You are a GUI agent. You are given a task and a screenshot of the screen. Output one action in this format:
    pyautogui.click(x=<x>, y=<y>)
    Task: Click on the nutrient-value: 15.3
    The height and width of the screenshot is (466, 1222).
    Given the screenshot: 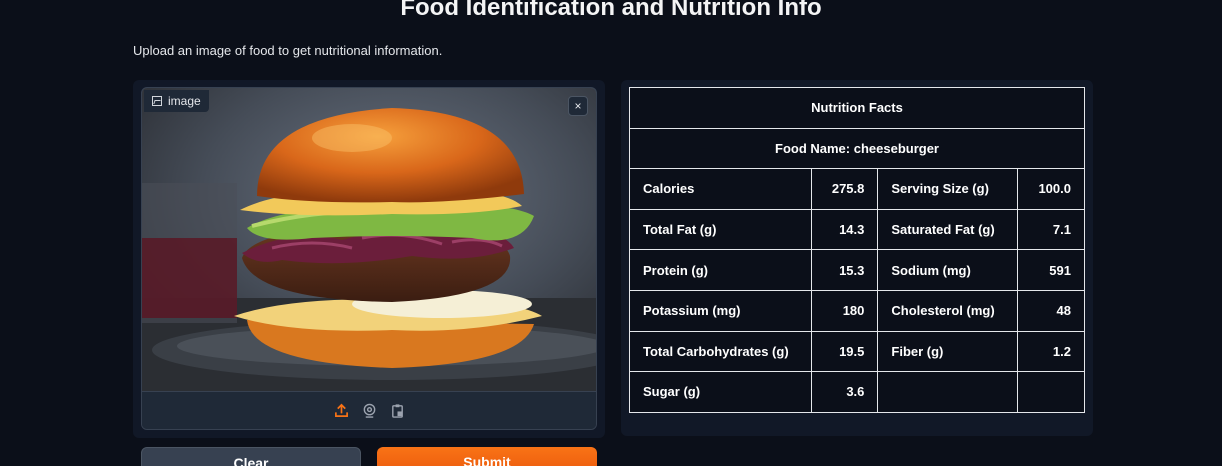 What is the action you would take?
    pyautogui.click(x=845, y=270)
    